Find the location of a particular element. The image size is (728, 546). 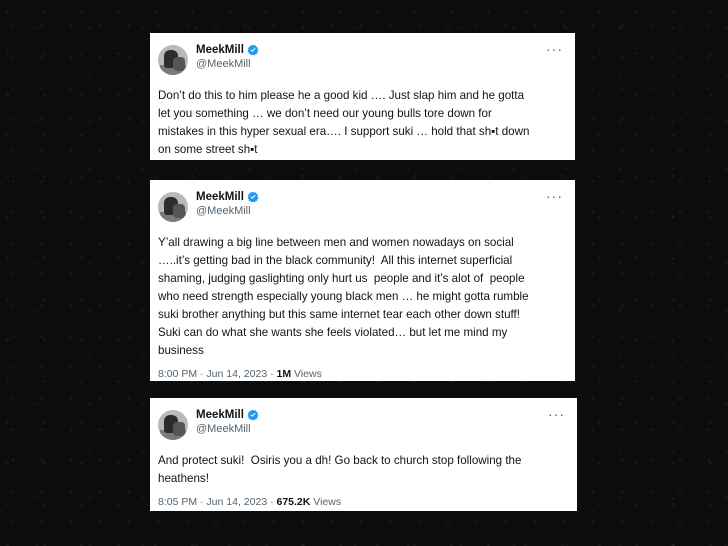

tweet-meta: 8:05 PM · Jun 14, 2023 · 675.2K Views is located at coordinates (362, 502).